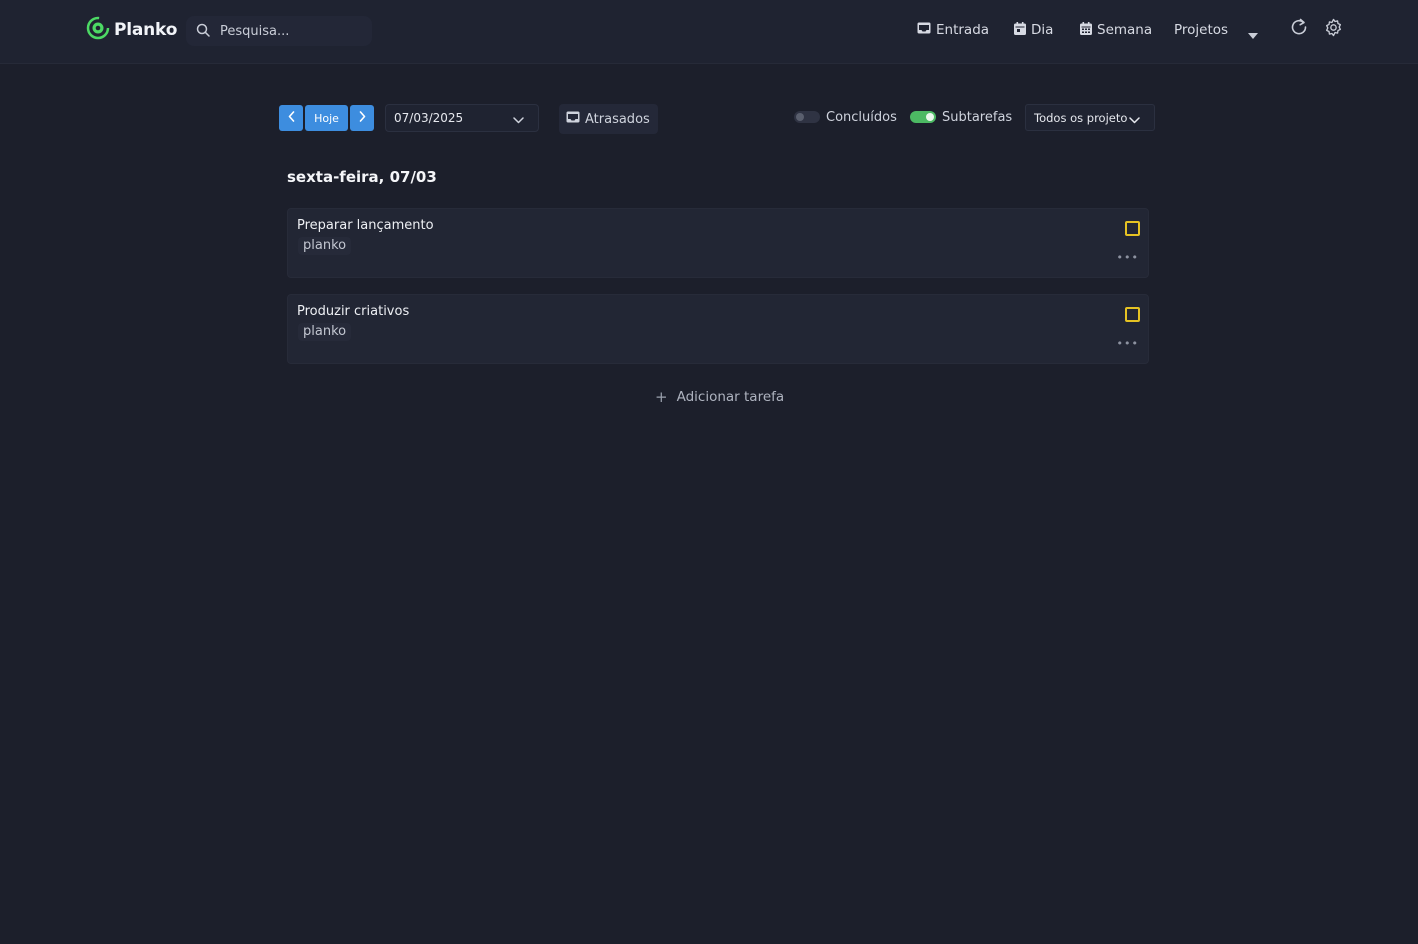 The height and width of the screenshot is (944, 1418). What do you see at coordinates (203, 31) in the screenshot?
I see `search-icon` at bounding box center [203, 31].